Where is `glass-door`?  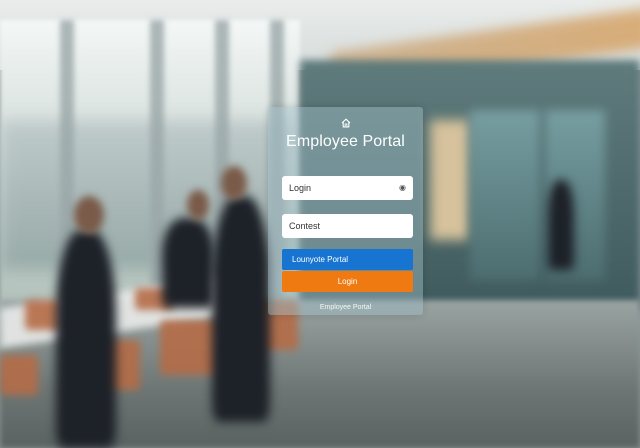 glass-door is located at coordinates (505, 195).